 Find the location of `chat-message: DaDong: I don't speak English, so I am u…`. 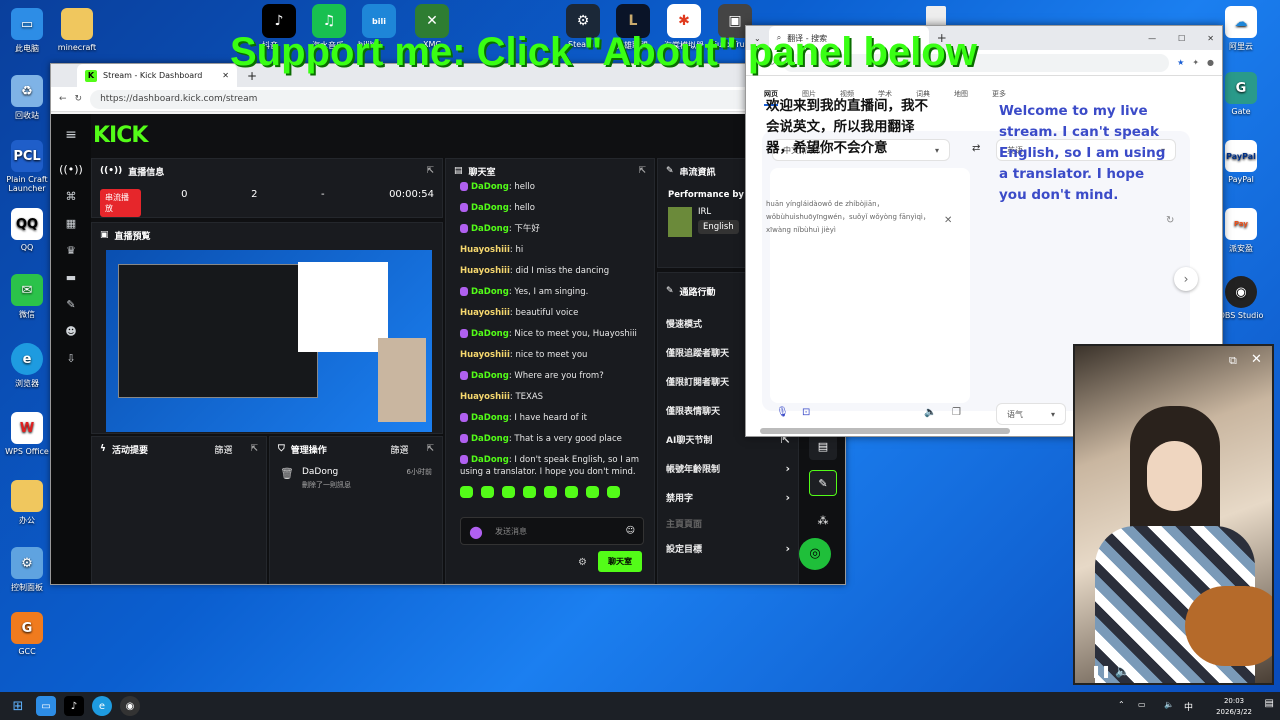

chat-message: DaDong: I don't speak English, so I am u… is located at coordinates (545, 464).